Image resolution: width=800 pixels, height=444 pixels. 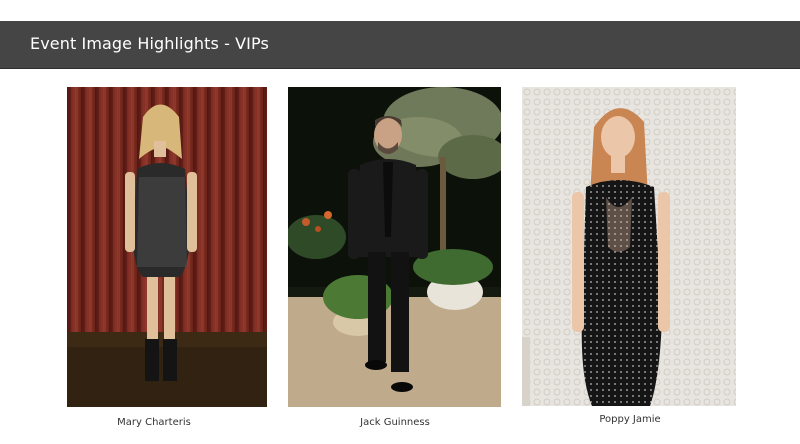 What do you see at coordinates (154, 422) in the screenshot?
I see `vip-caption-1: Mary Charteris` at bounding box center [154, 422].